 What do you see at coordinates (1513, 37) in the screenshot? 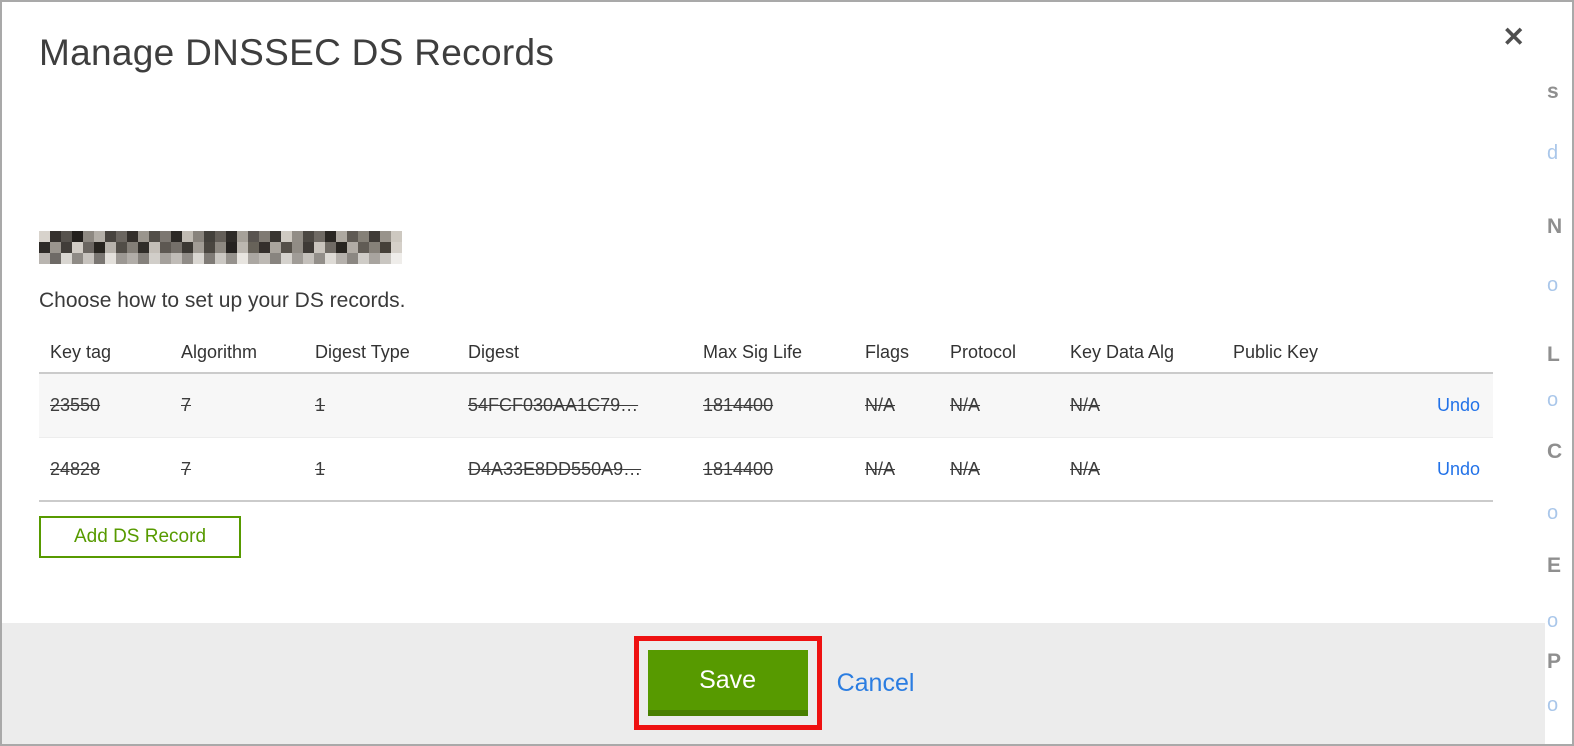
I see `close-icon: ✕` at bounding box center [1513, 37].